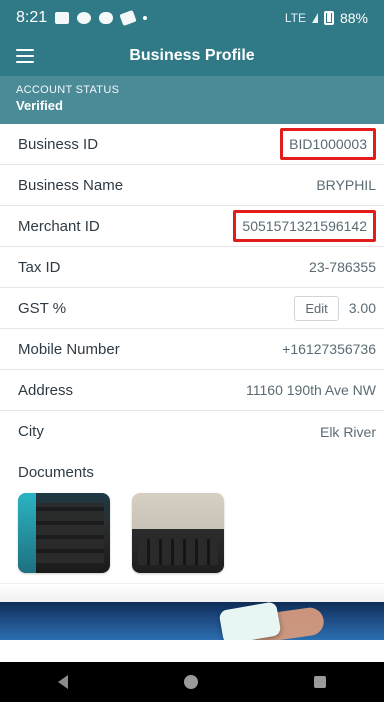 The width and height of the screenshot is (384, 702). I want to click on row-merchant-id: Merchant ID 5051571321596142, so click(192, 226).